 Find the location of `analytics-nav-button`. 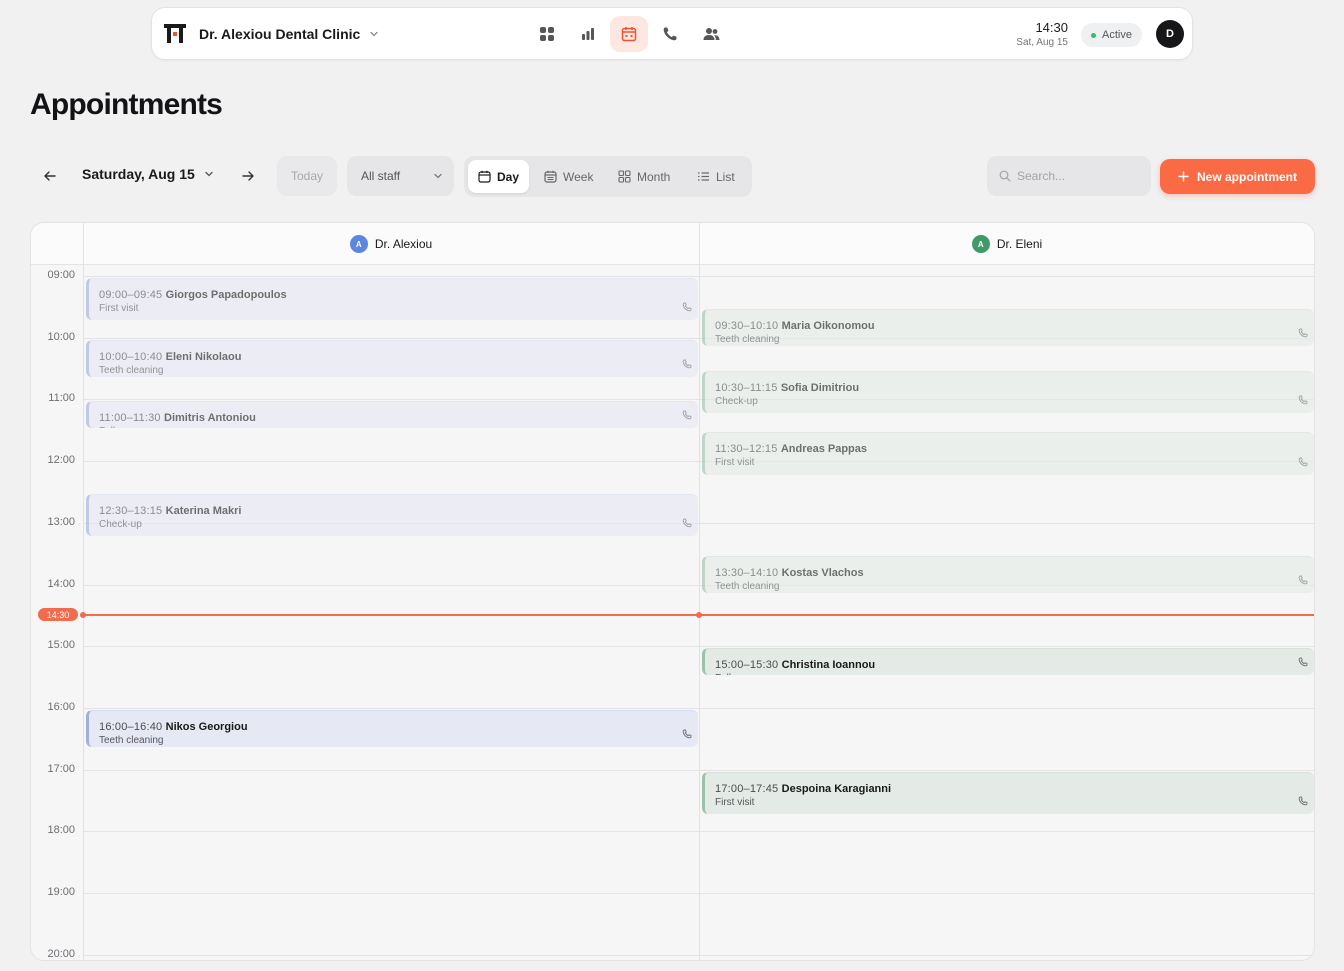

analytics-nav-button is located at coordinates (588, 34).